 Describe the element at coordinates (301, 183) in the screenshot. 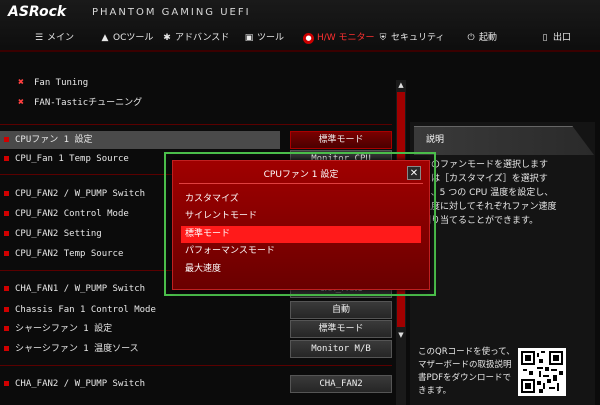

I see `dialog-divider` at that location.